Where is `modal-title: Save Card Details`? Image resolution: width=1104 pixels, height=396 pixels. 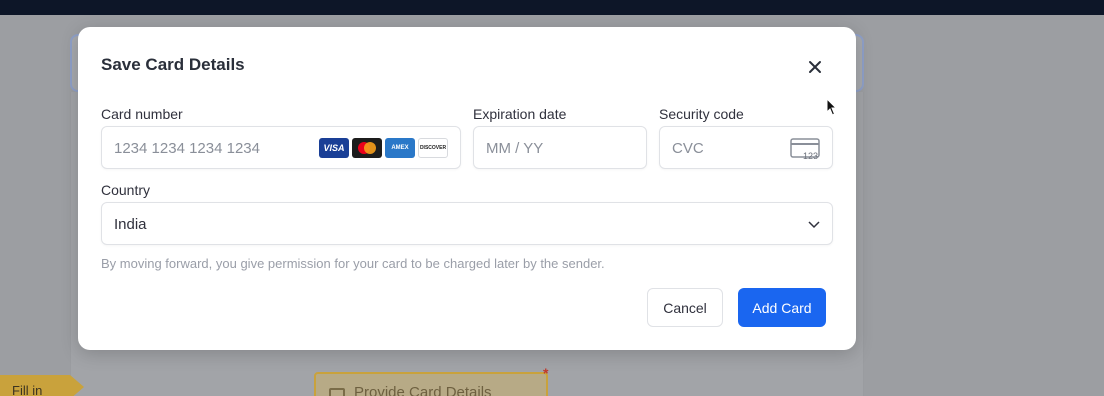
modal-title: Save Card Details is located at coordinates (173, 64).